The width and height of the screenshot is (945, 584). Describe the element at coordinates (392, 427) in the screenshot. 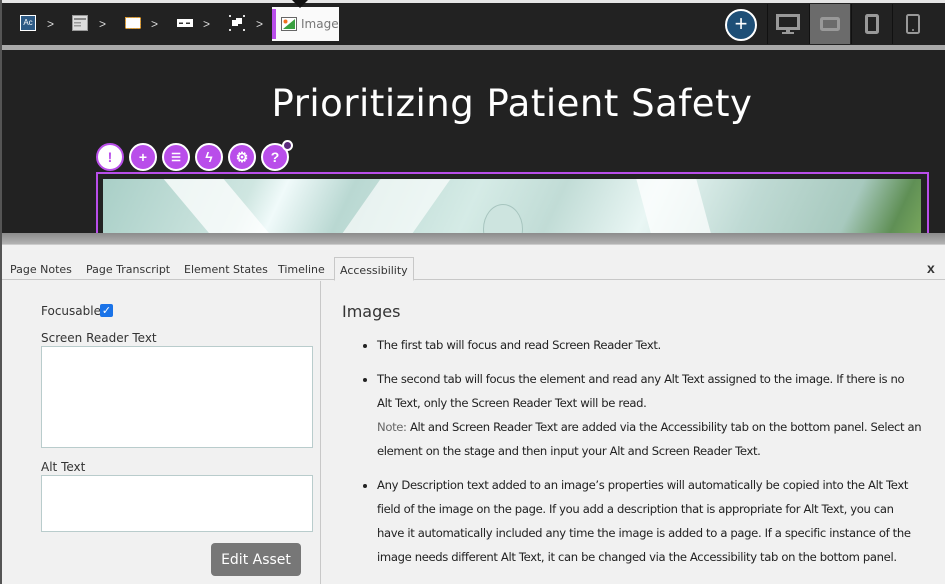

I see `note-label: Note:` at that location.